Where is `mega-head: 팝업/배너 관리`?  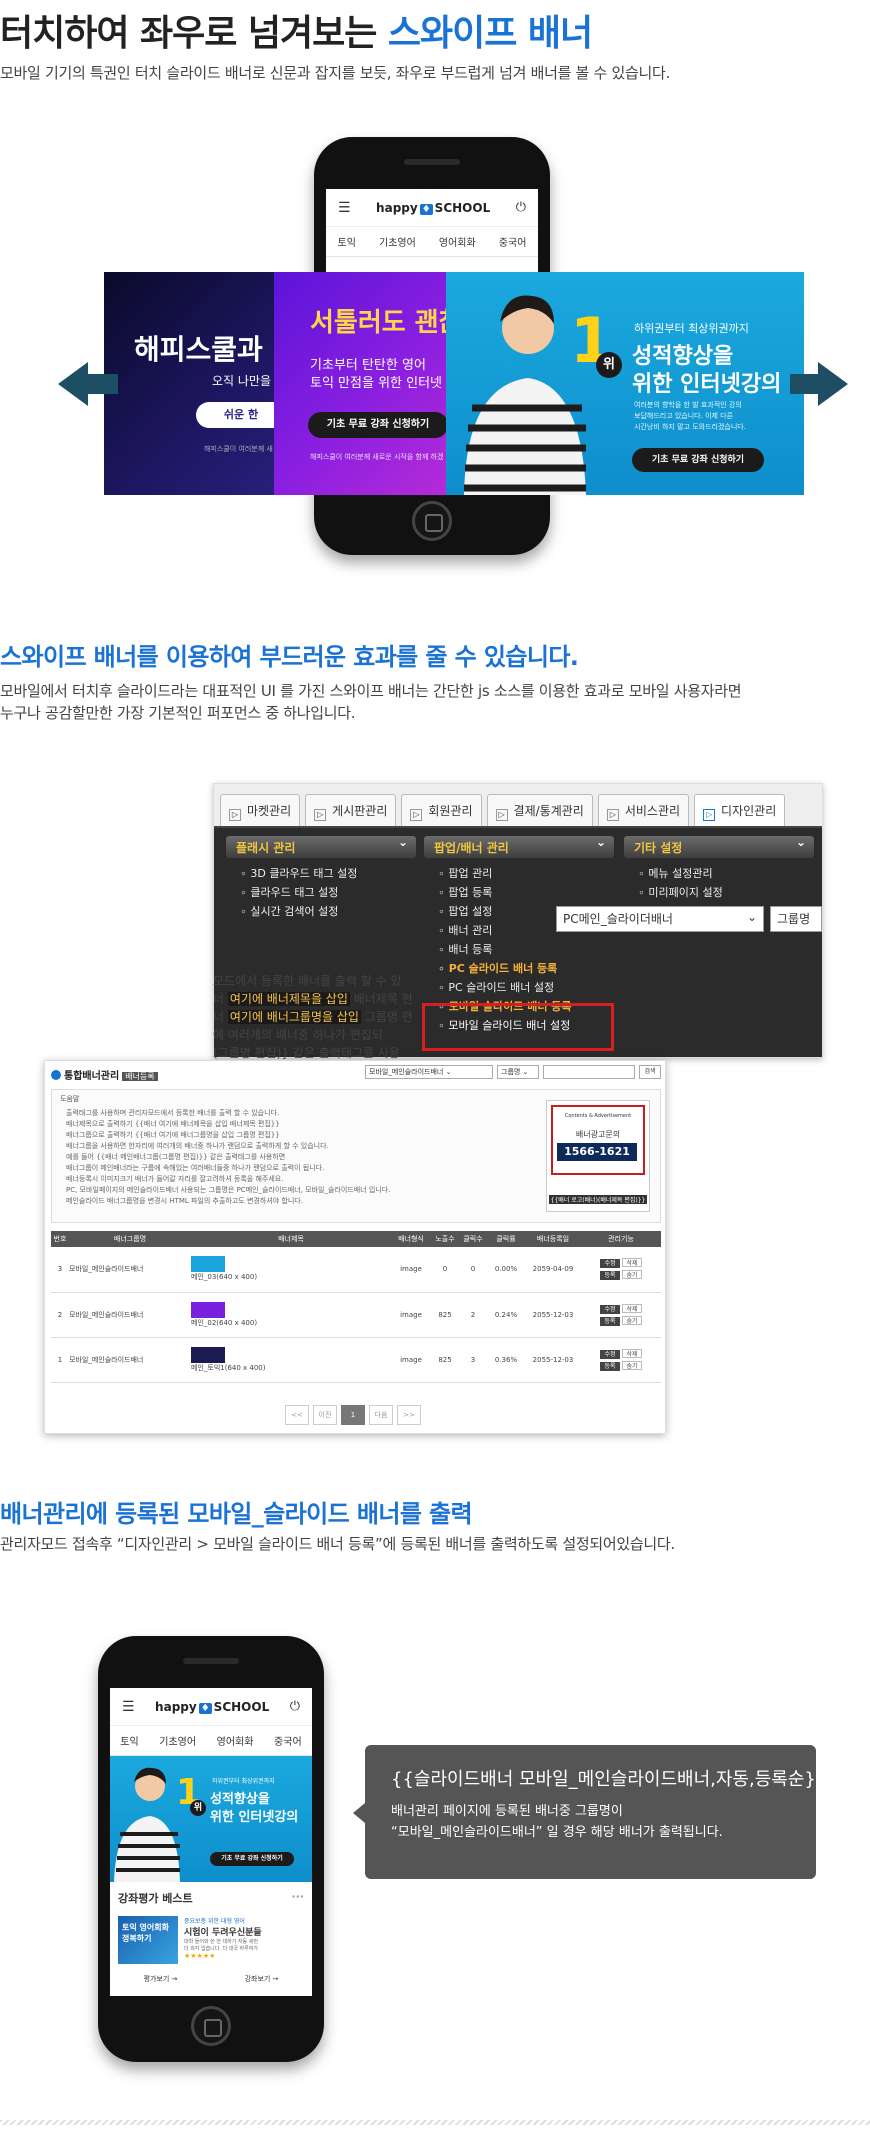 mega-head: 팝업/배너 관리 is located at coordinates (519, 846).